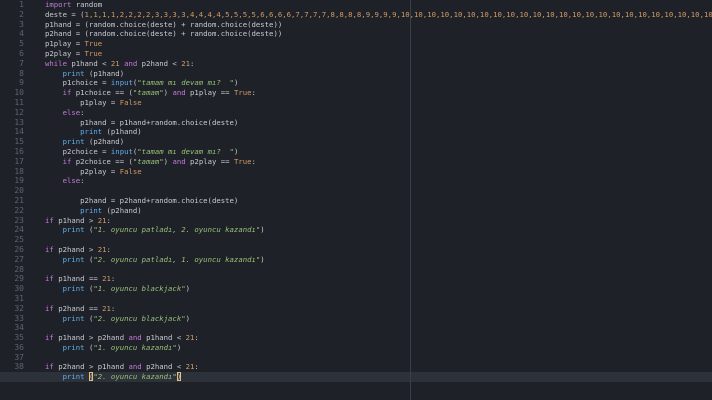  What do you see at coordinates (78, 279) in the screenshot?
I see `code-token: p1hand ==` at bounding box center [78, 279].